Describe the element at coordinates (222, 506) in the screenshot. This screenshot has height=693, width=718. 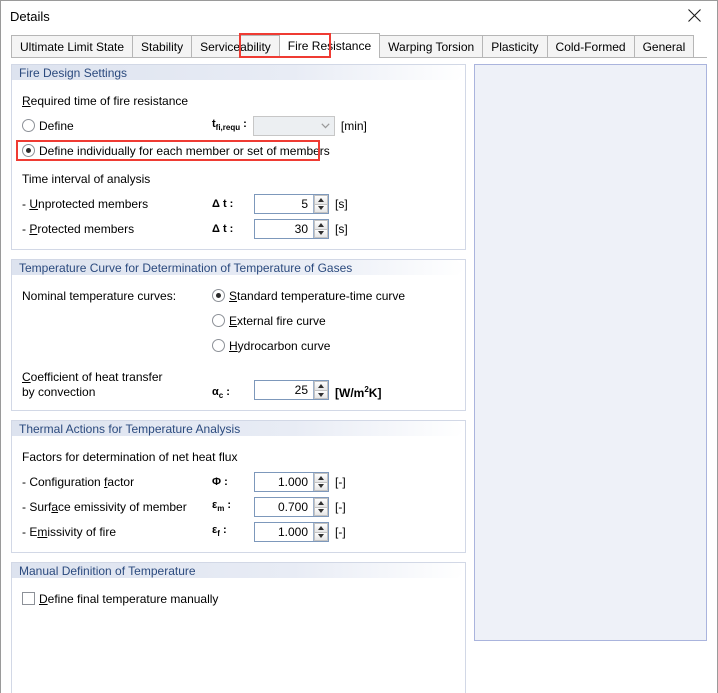
I see `epsilon-m-symbol: εm :` at that location.